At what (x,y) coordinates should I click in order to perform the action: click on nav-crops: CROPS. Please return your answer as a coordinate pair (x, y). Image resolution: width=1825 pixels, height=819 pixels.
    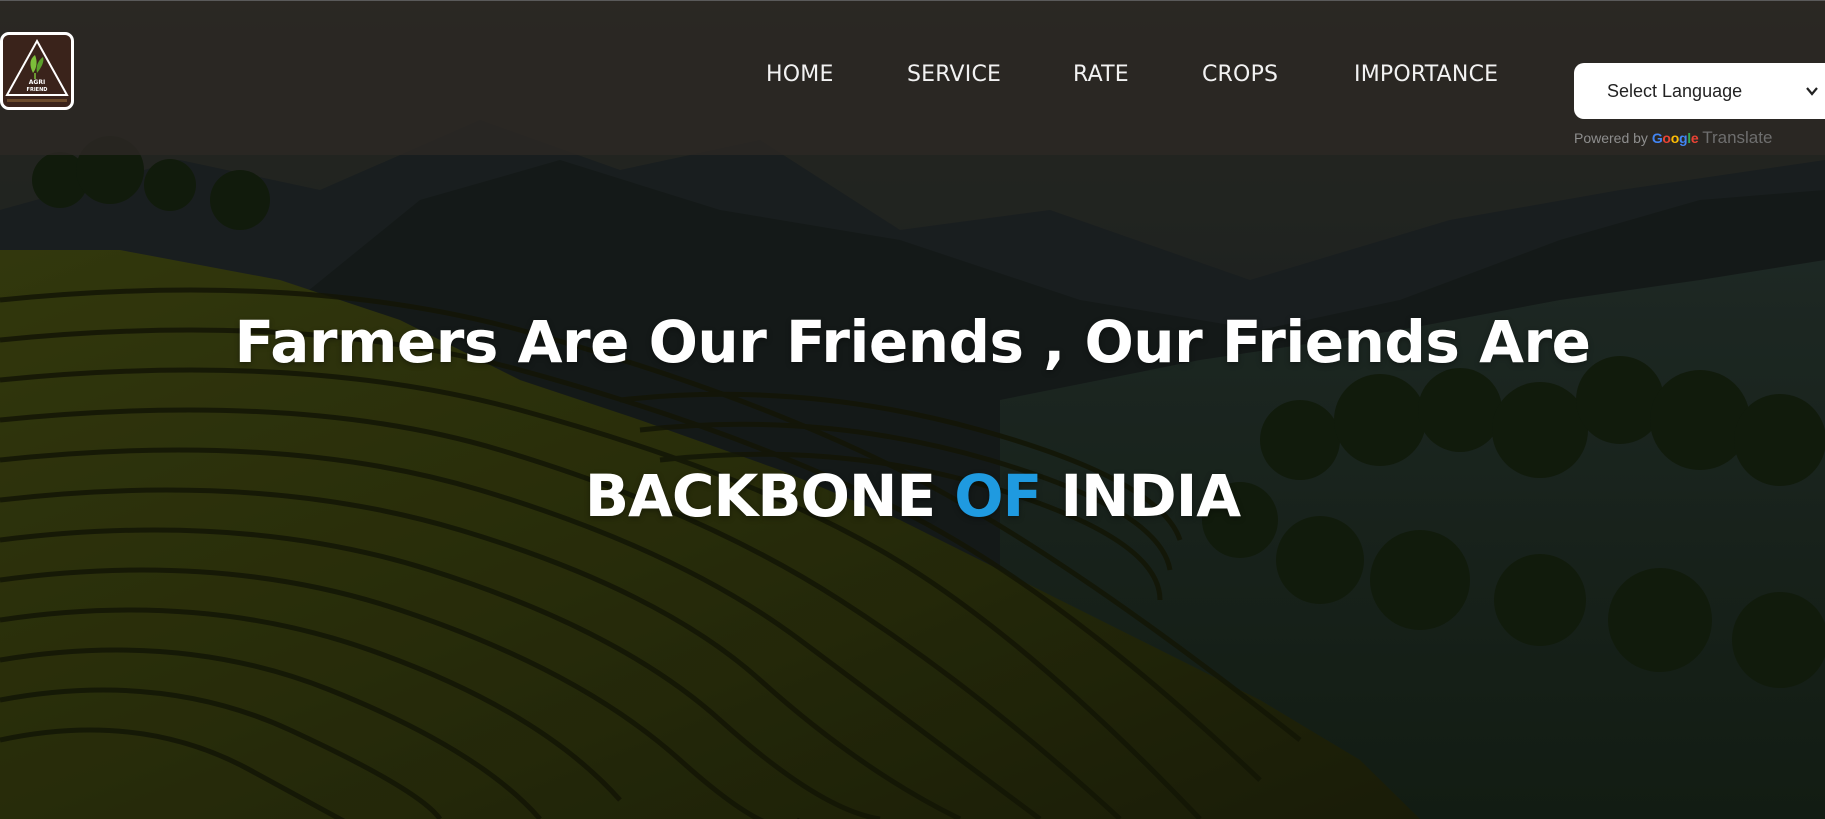
    Looking at the image, I should click on (1240, 75).